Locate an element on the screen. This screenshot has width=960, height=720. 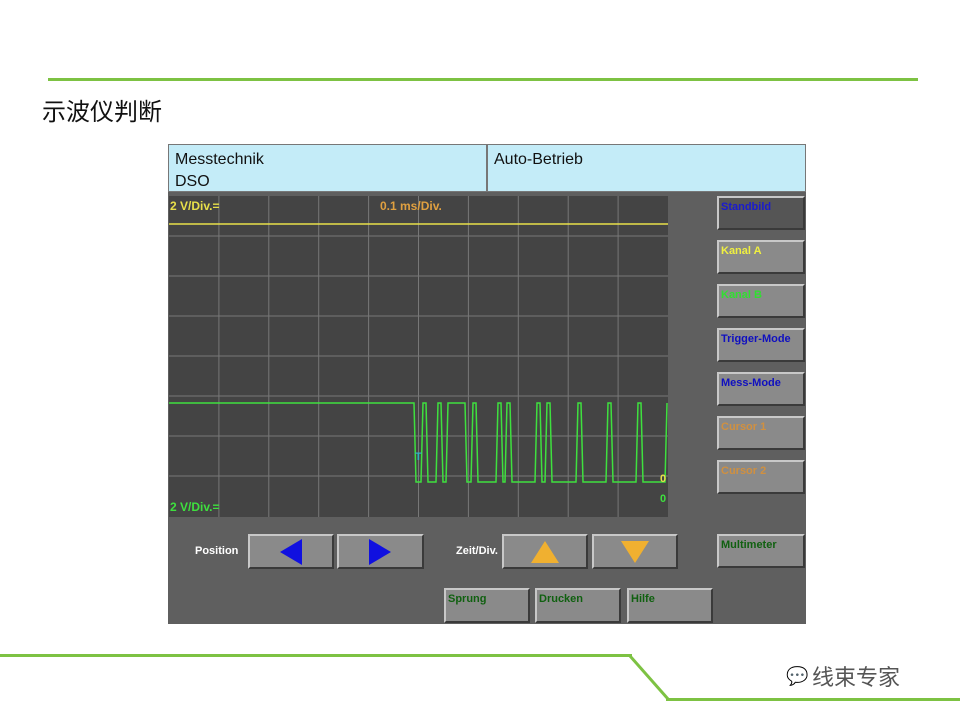
hilfe-button: Hilfe is located at coordinates (670, 605).